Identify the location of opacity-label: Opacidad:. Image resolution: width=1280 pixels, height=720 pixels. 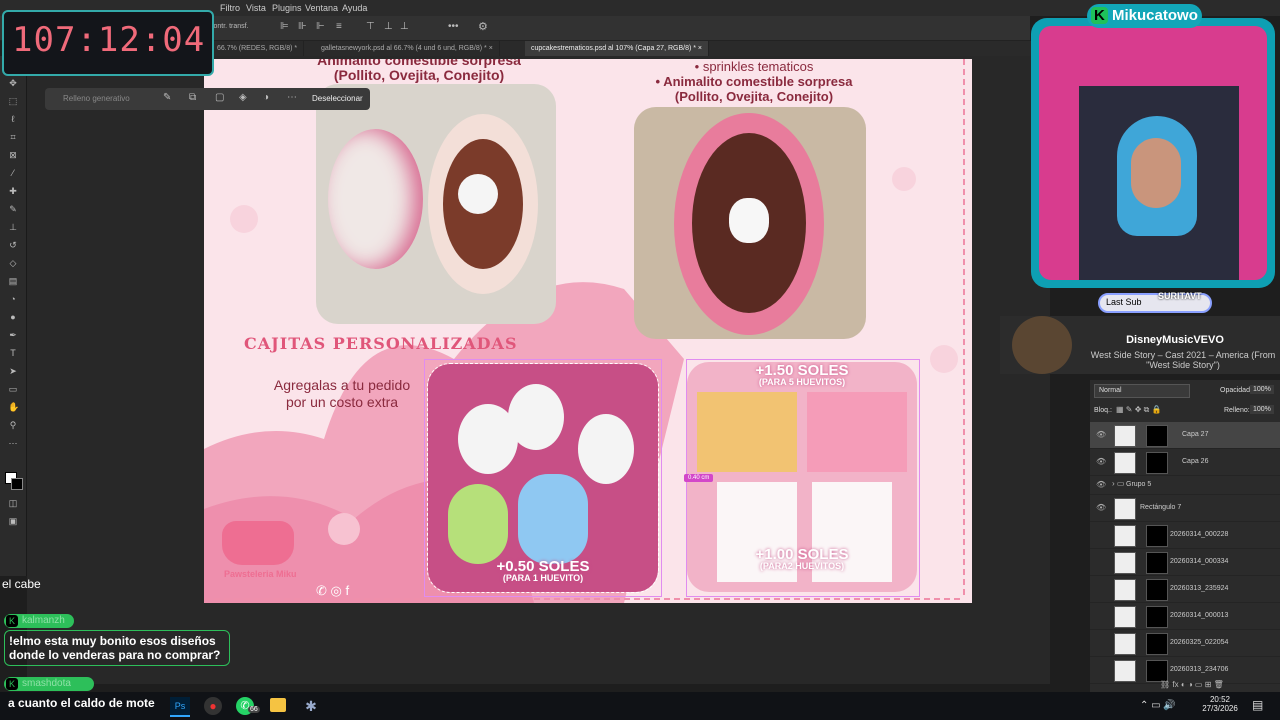
(1236, 390).